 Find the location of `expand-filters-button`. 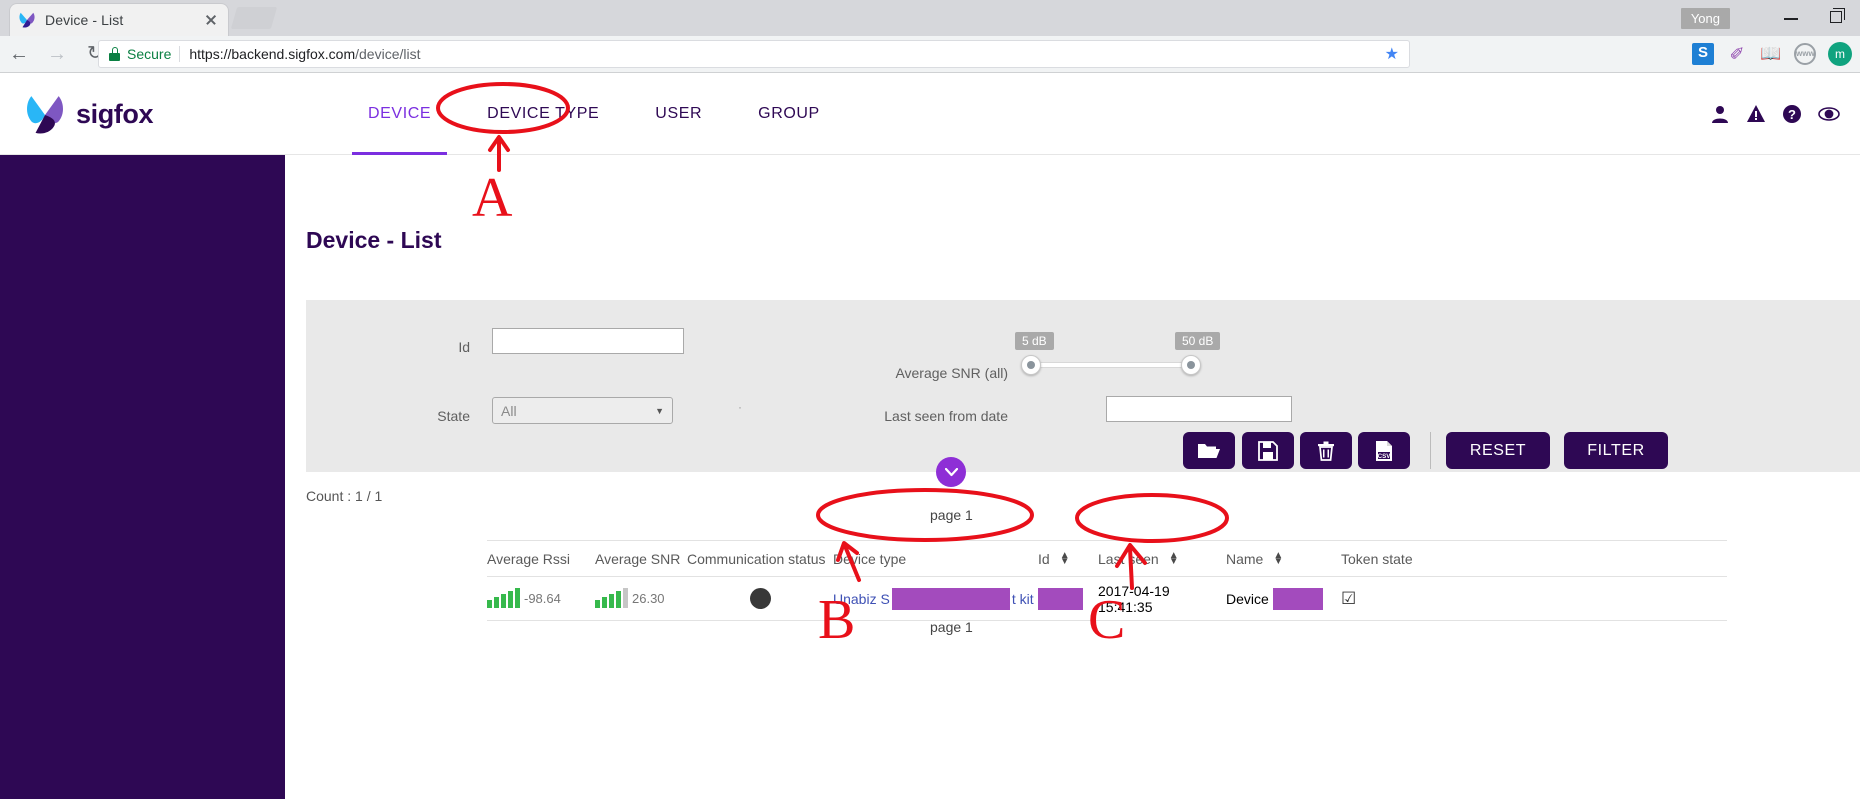

expand-filters-button is located at coordinates (951, 472).